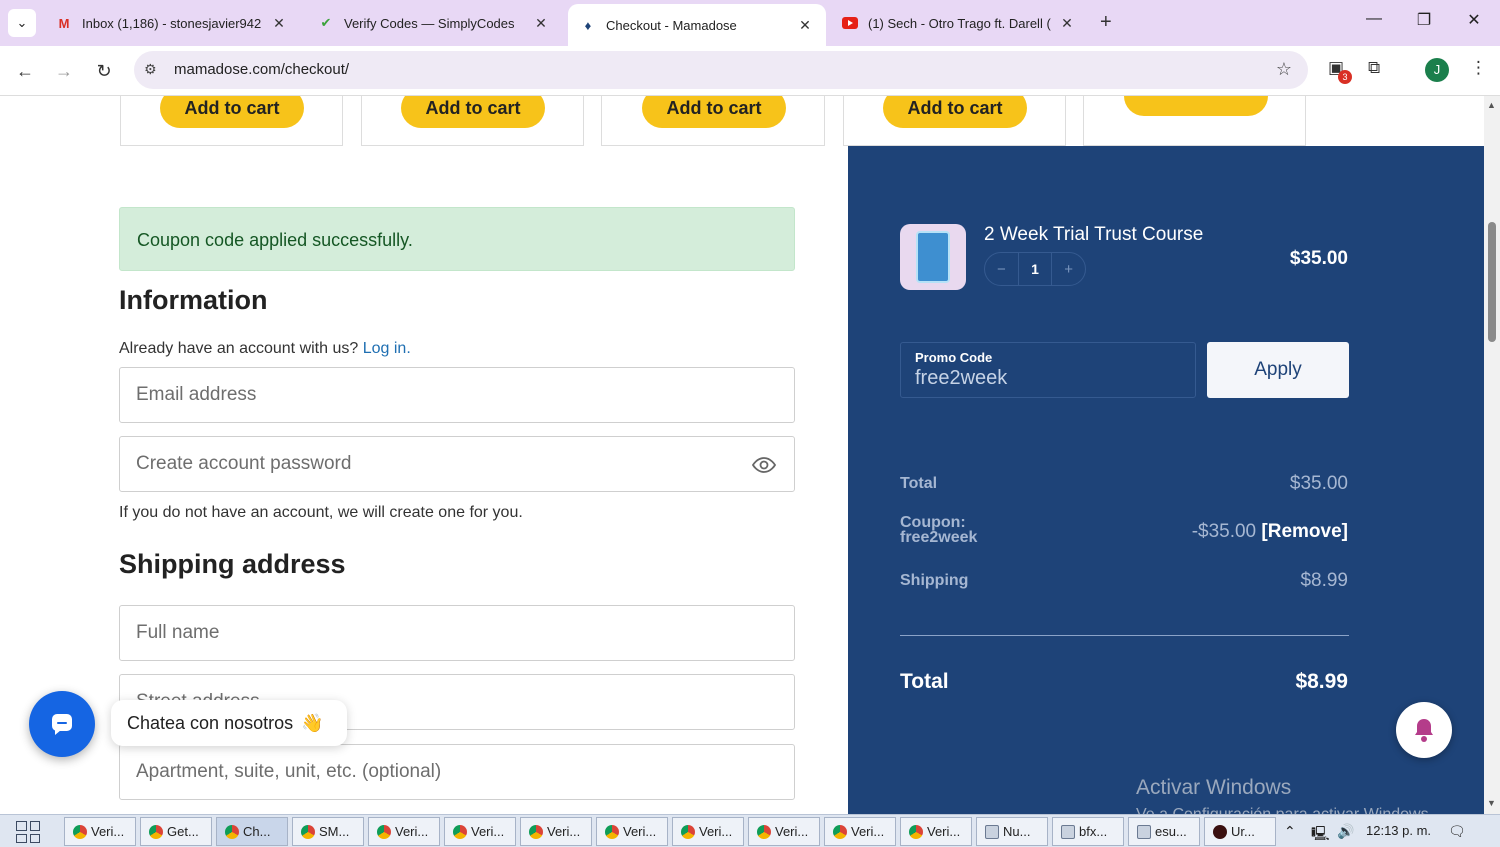 The image size is (1500, 847). What do you see at coordinates (1194, 121) in the screenshot?
I see `product-card` at bounding box center [1194, 121].